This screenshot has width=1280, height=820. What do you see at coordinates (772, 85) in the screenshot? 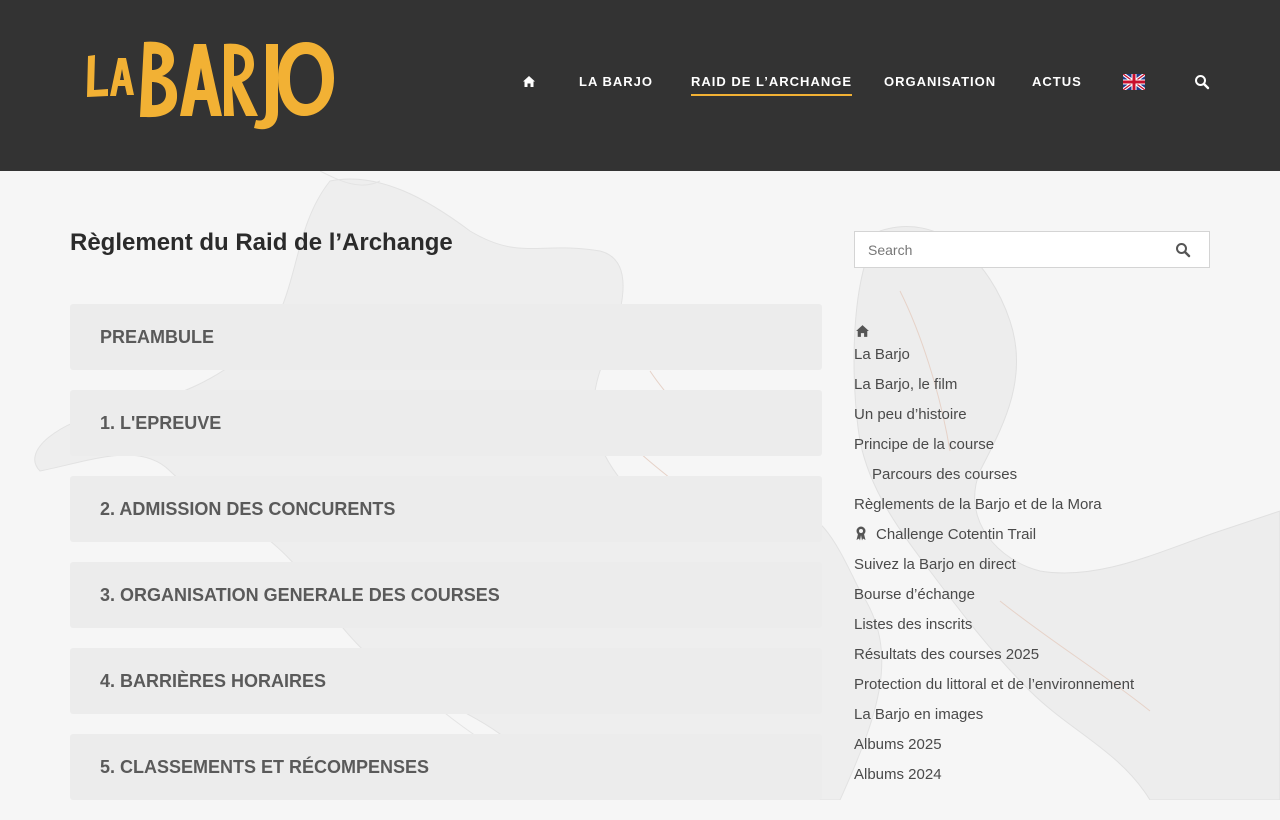
I see `nav-item-raid-de-larchange: RAID DE L’ARCHANGE` at bounding box center [772, 85].